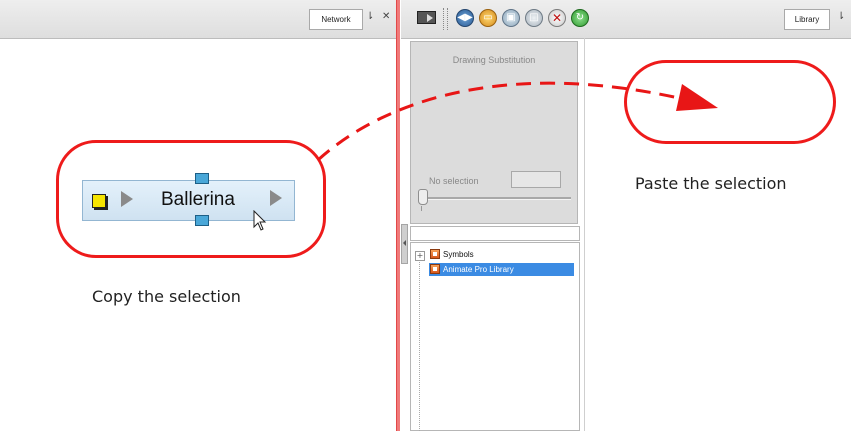 The height and width of the screenshot is (431, 851). What do you see at coordinates (498, 198) in the screenshot?
I see `substitution-slider-track` at bounding box center [498, 198].